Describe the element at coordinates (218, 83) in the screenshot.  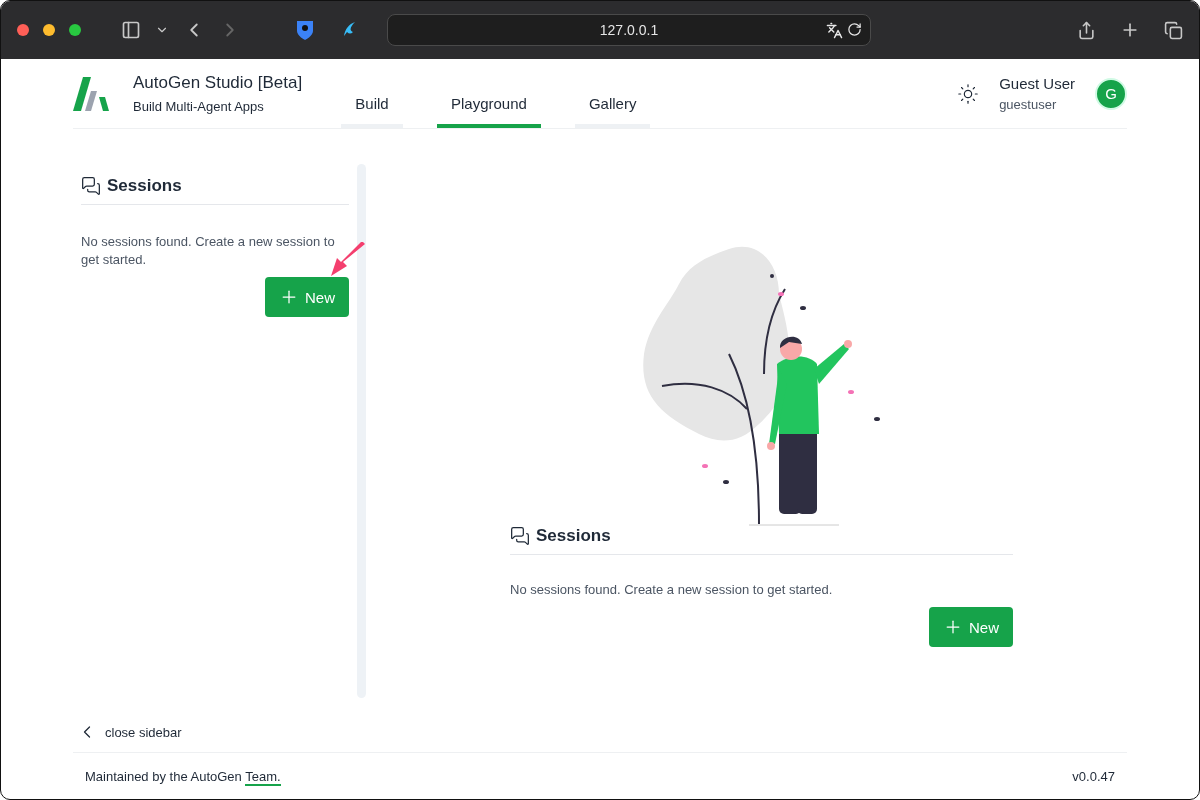
I see `app-title: AutoGen Studio [Beta]` at that location.